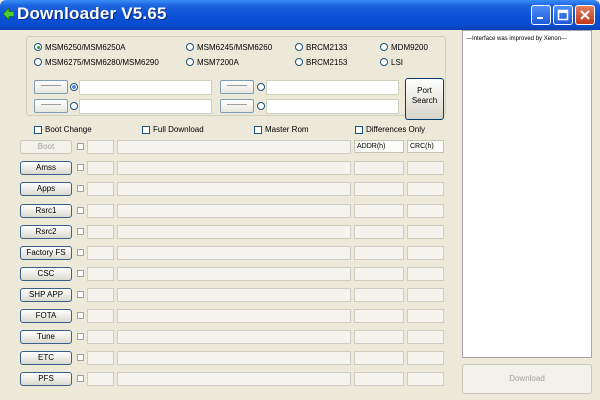 Image resolution: width=600 pixels, height=400 pixels. What do you see at coordinates (46, 358) in the screenshot?
I see `etc-button: ETC` at bounding box center [46, 358].